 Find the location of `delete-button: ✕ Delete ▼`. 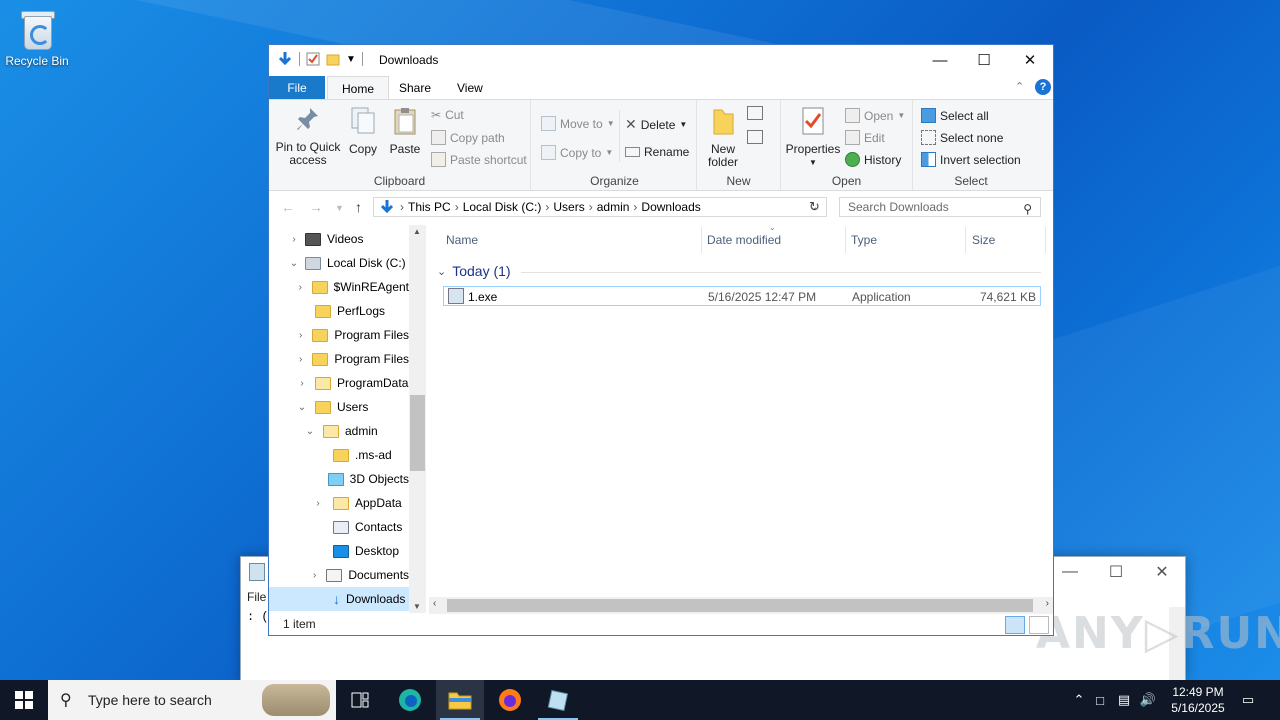

delete-button: ✕ Delete ▼ is located at coordinates (656, 124).